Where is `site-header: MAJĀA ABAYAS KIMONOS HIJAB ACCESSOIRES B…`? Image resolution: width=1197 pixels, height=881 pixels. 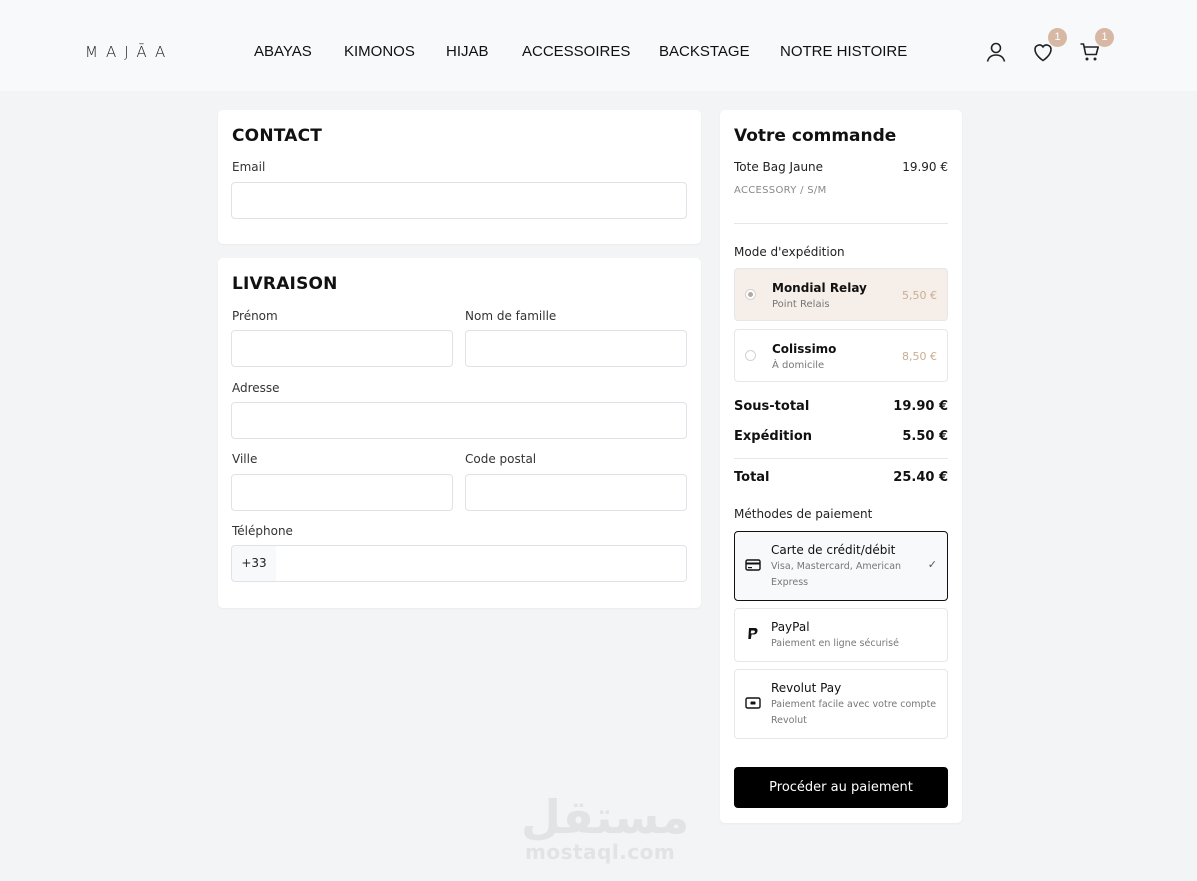
site-header: MAJĀA ABAYAS KIMONOS HIJAB ACCESSOIRES B… is located at coordinates (598, 45).